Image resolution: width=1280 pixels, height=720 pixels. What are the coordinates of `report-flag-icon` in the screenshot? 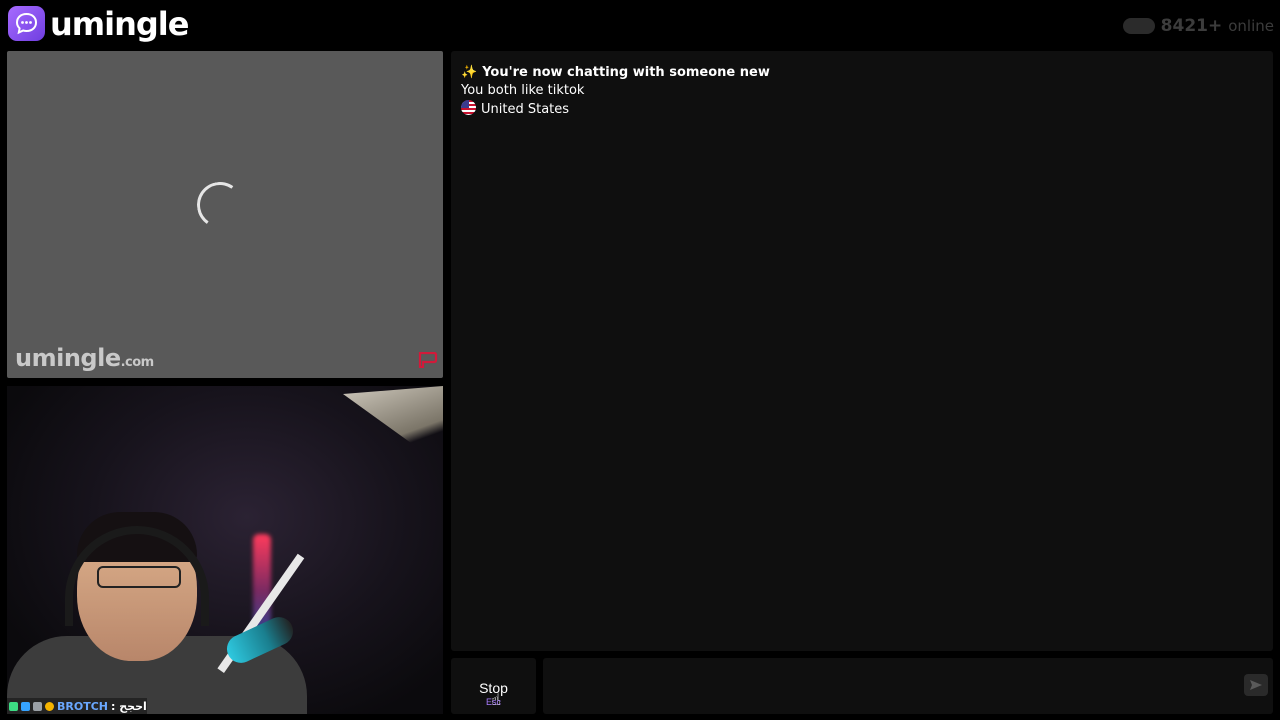 It's located at (428, 361).